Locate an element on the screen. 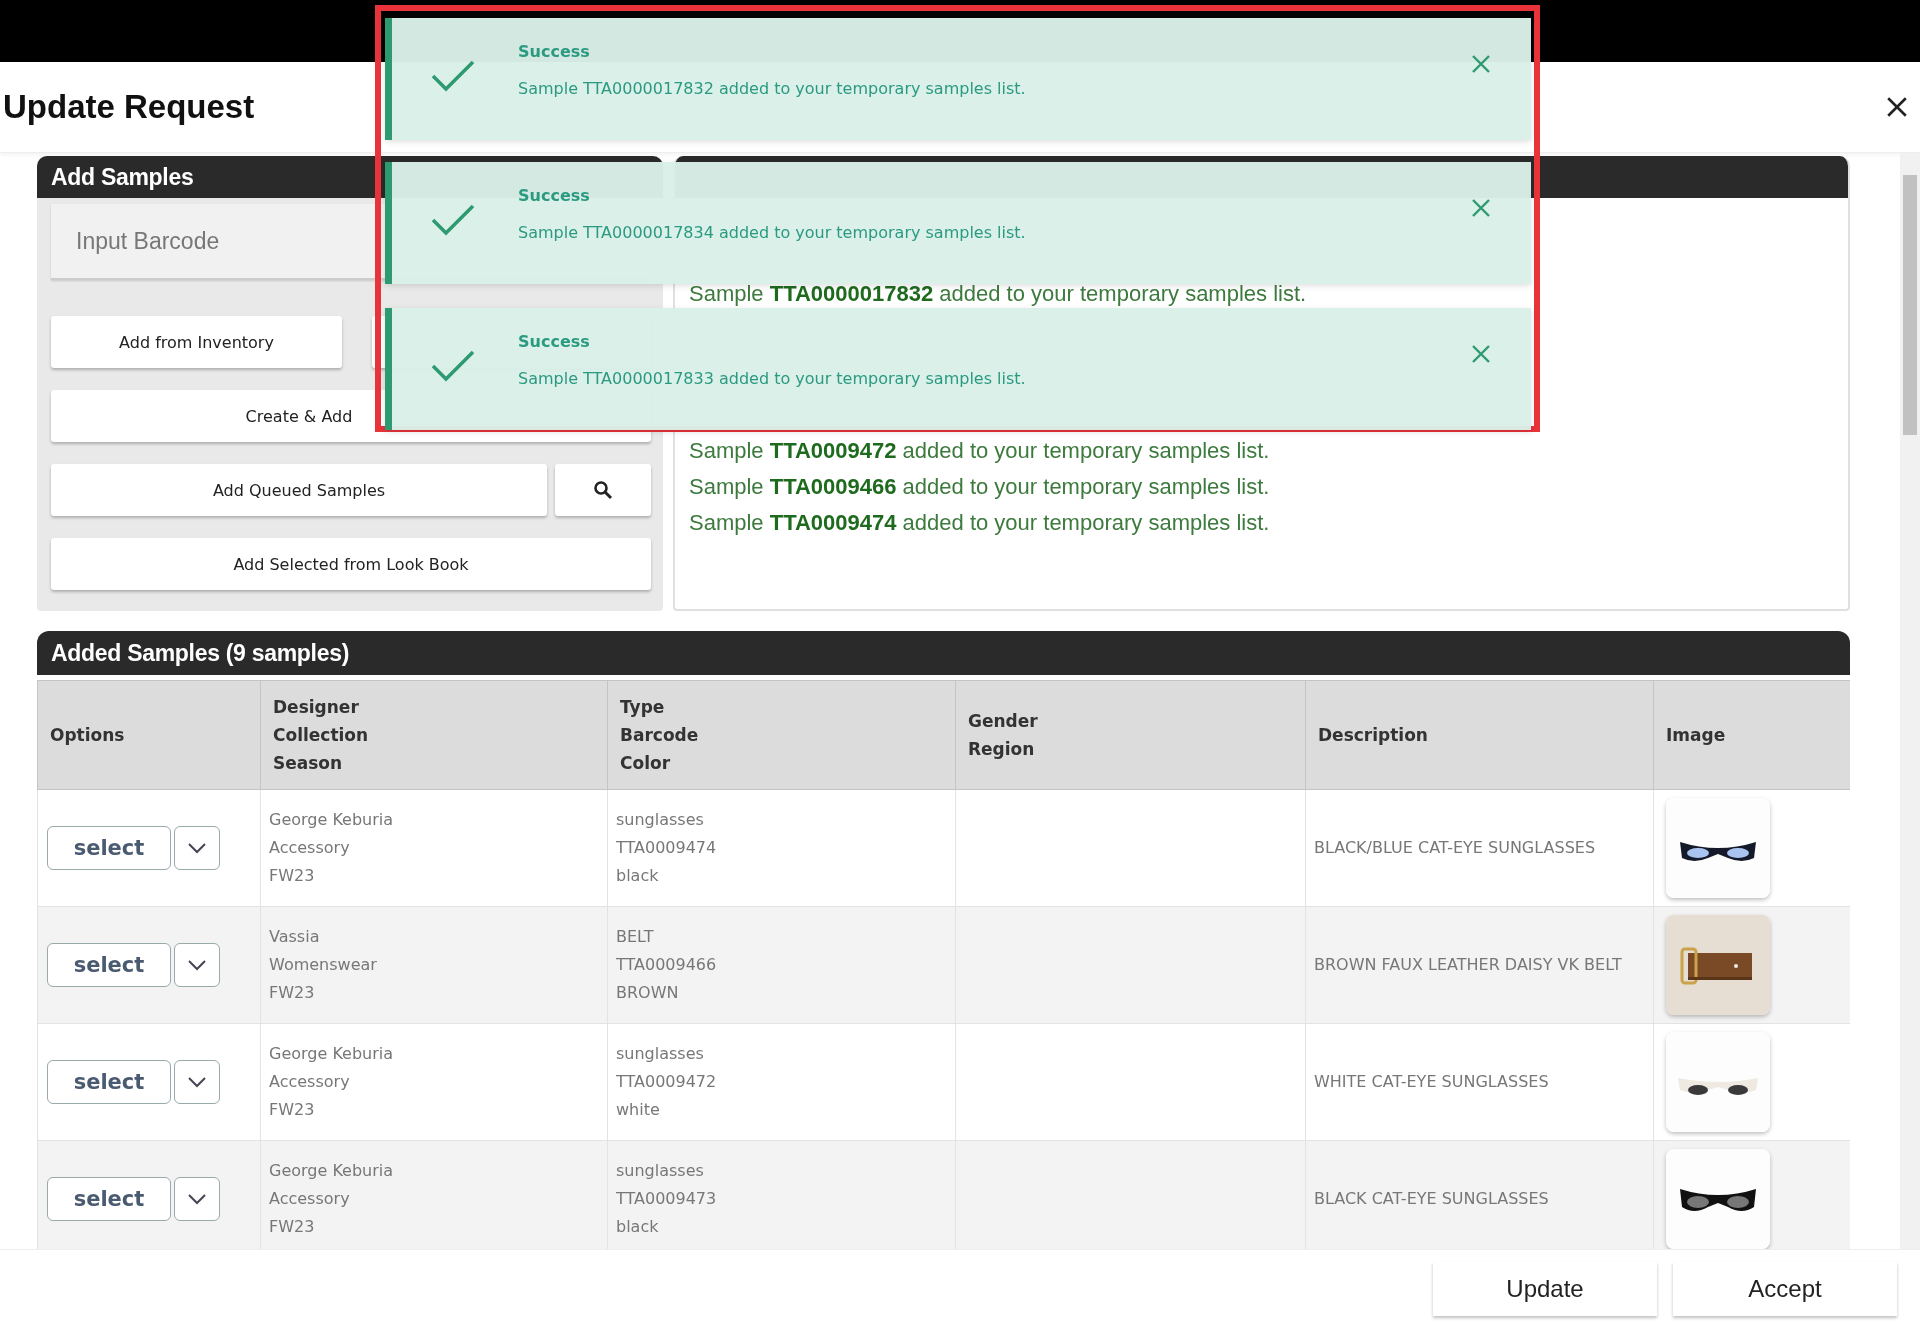  footer-button: Update is located at coordinates (1545, 1289).